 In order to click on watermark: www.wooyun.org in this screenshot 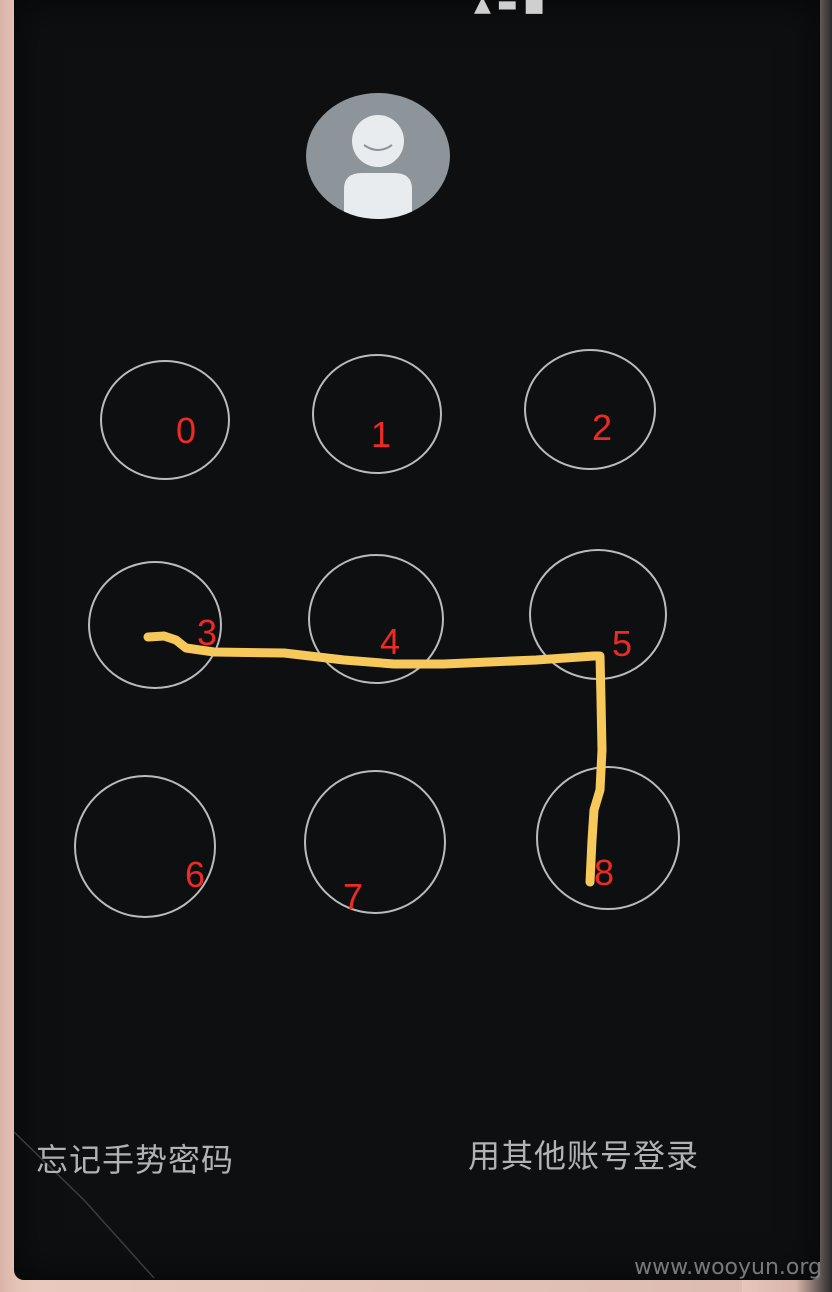, I will do `click(728, 1267)`.